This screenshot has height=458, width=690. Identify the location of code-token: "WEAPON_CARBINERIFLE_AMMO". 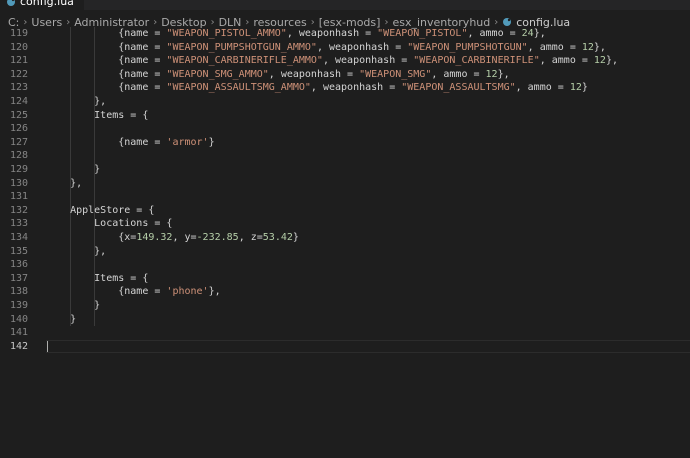
(244, 61).